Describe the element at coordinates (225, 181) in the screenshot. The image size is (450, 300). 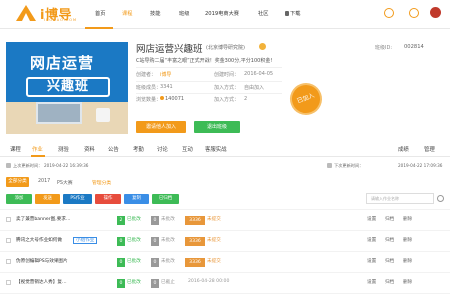
I see `category-filter: 全部分类 2017 PS大赛 管理分类` at that location.